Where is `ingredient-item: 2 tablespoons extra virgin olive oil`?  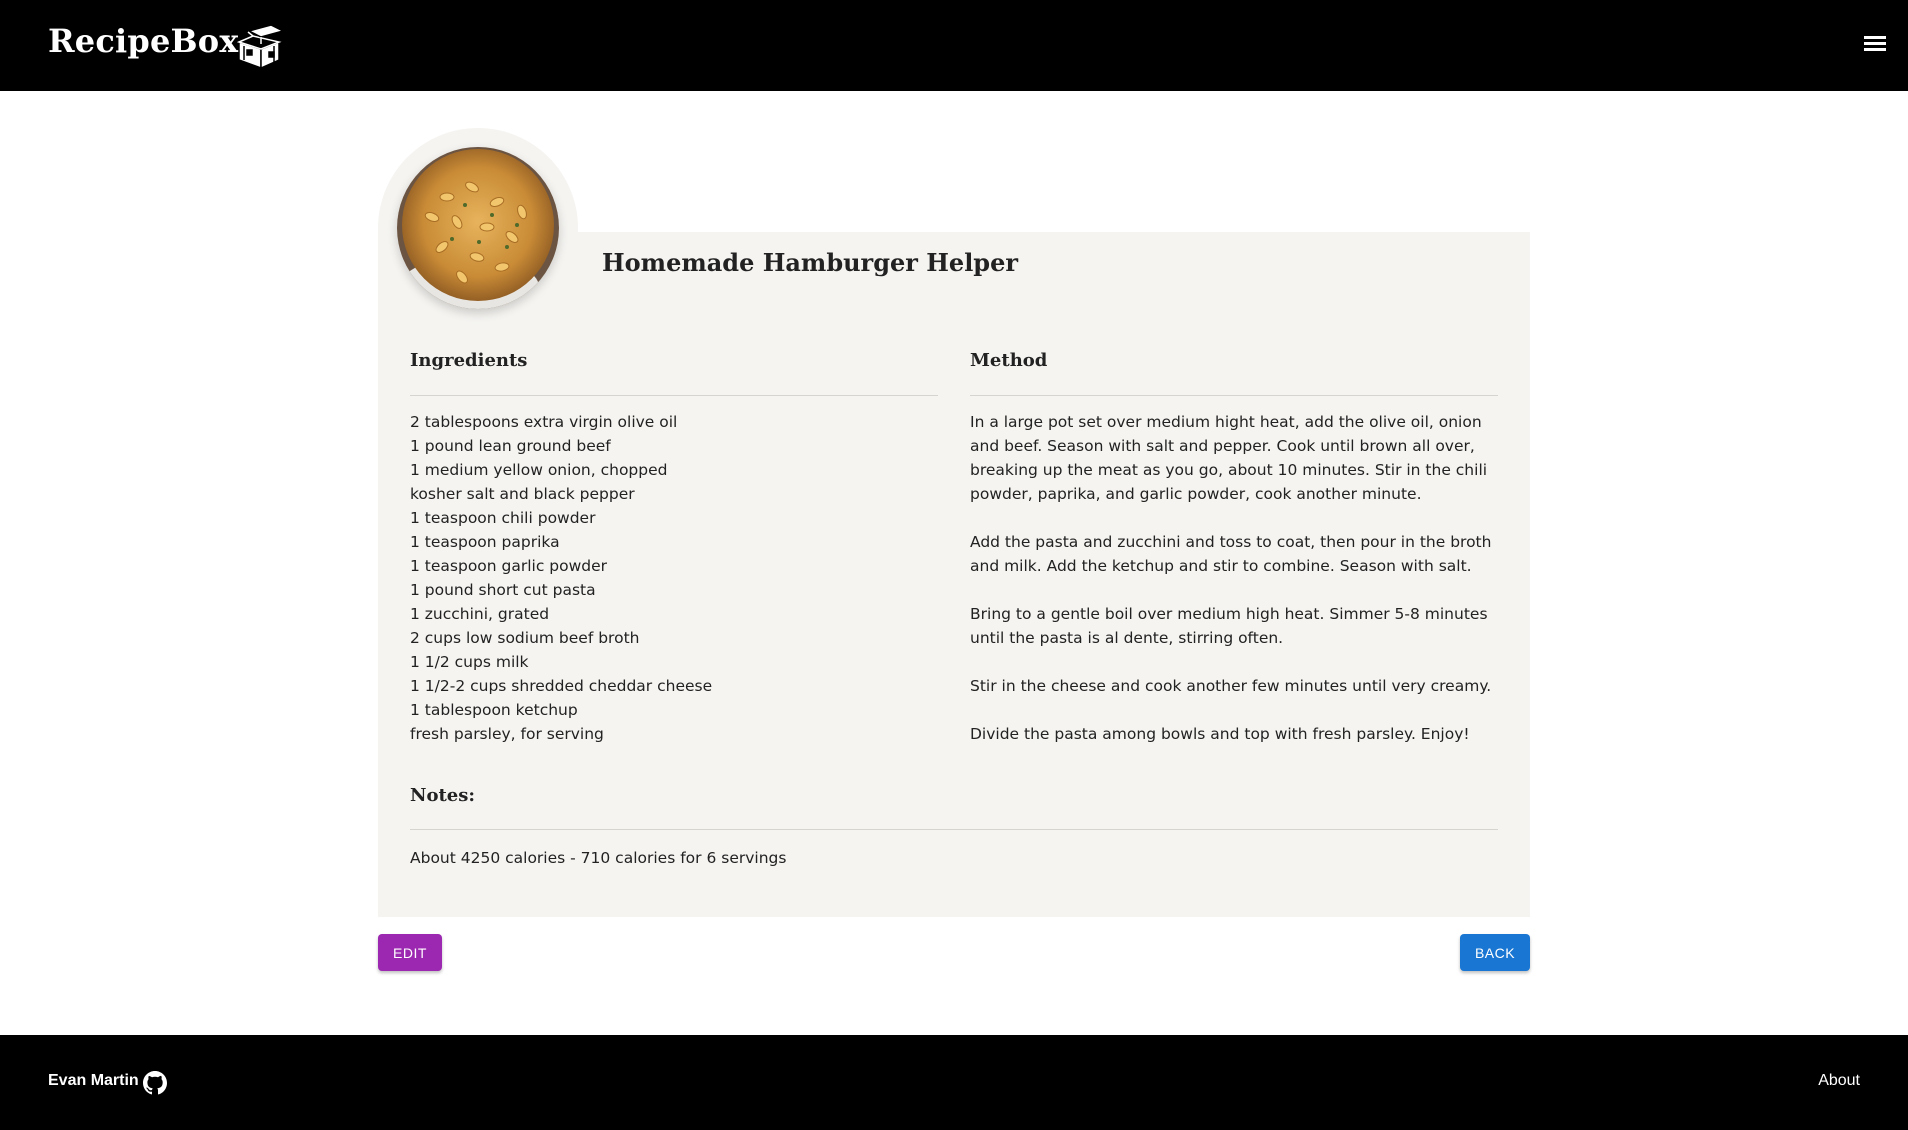
ingredient-item: 2 tablespoons extra virgin olive oil is located at coordinates (544, 422).